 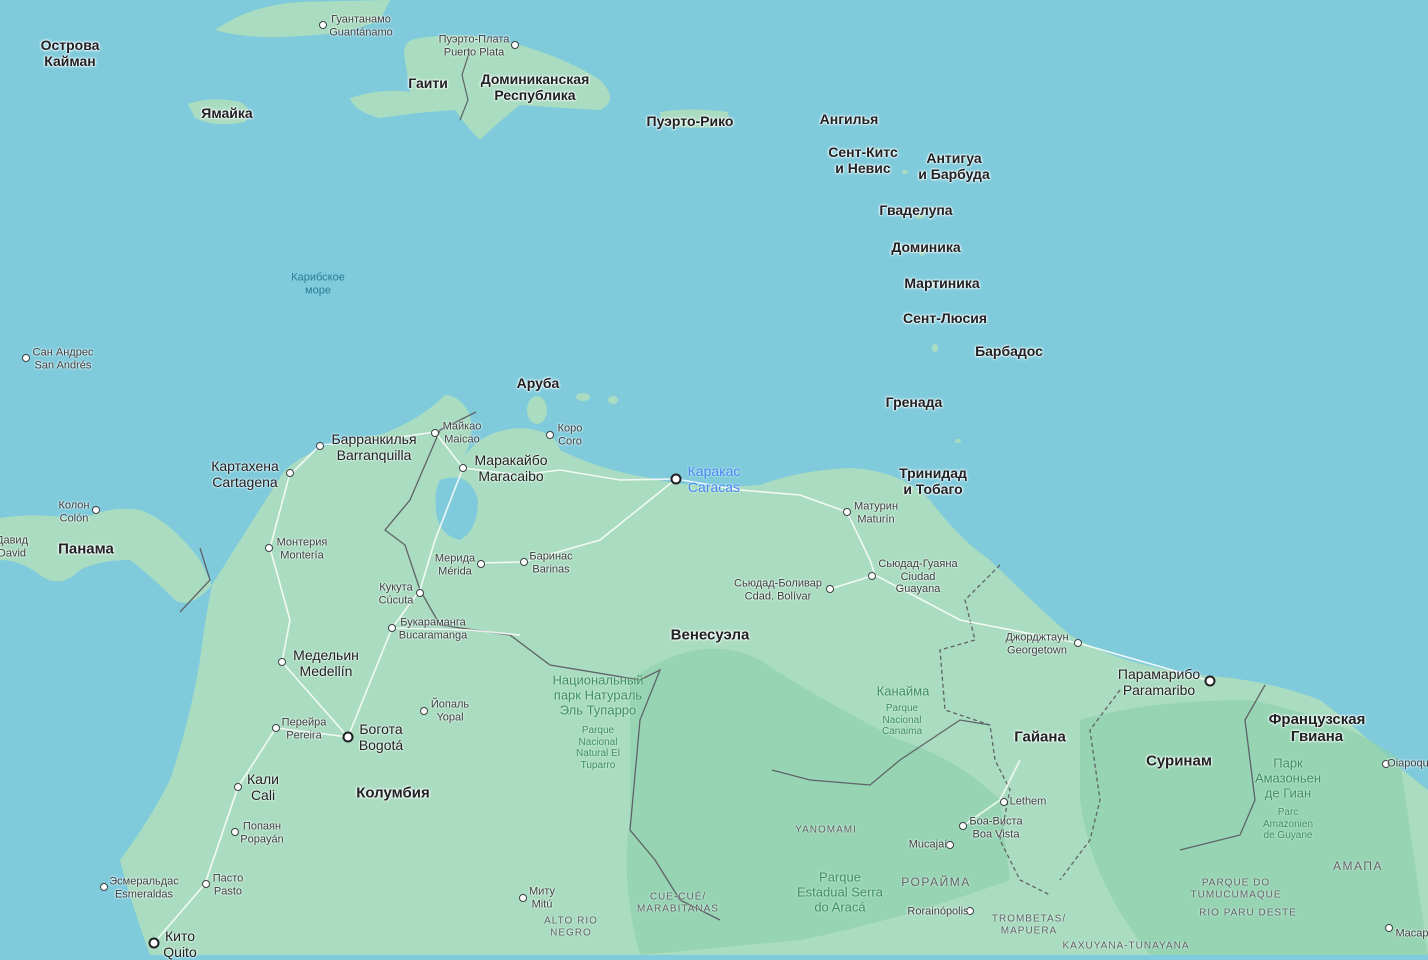 What do you see at coordinates (228, 884) in the screenshot?
I see `label-pasto: Пасто Pasto` at bounding box center [228, 884].